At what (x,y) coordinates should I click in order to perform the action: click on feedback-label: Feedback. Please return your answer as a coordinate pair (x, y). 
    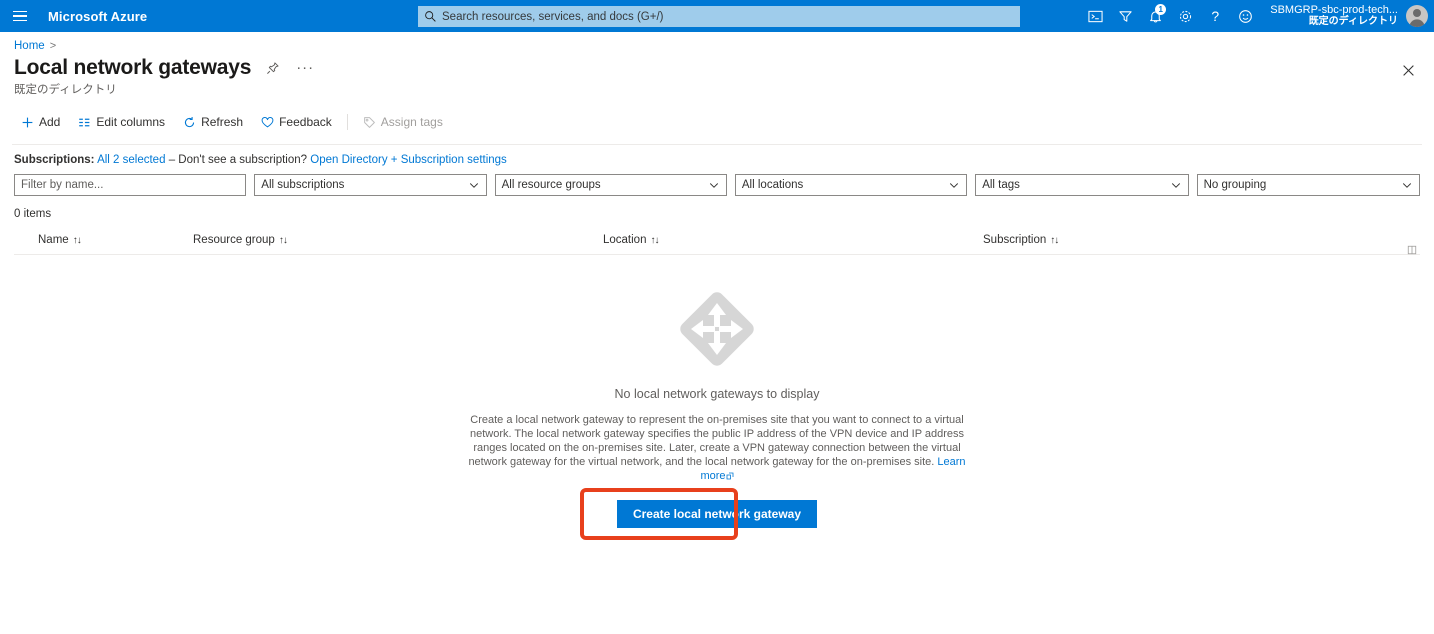
    Looking at the image, I should click on (305, 122).